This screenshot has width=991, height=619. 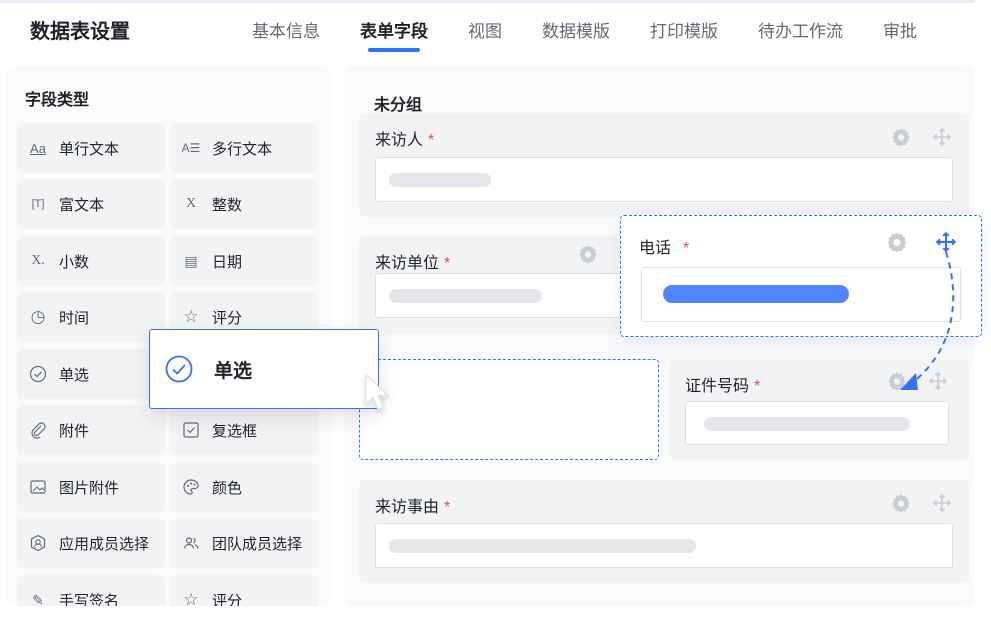 I want to click on field-type-label: 单行文本, so click(x=89, y=149).